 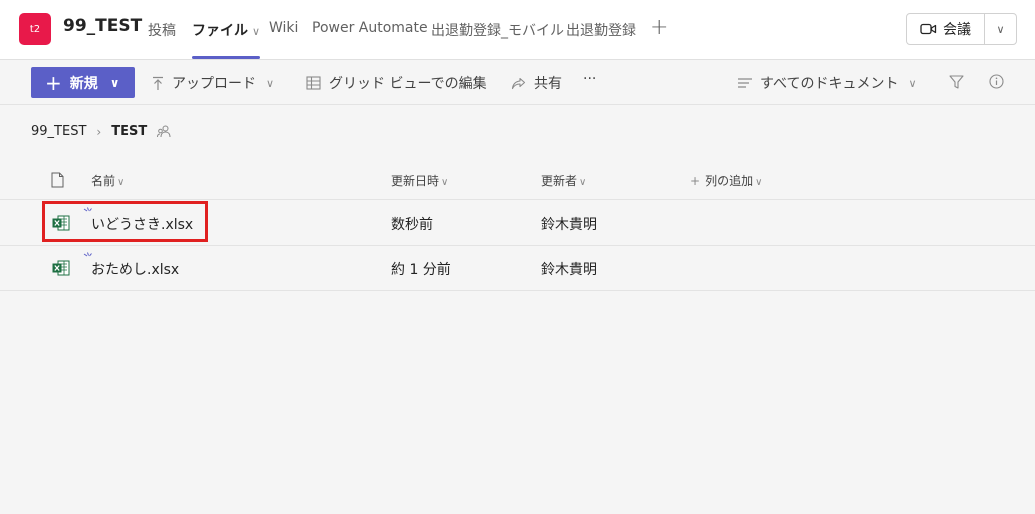 I want to click on info-icon, so click(x=996, y=81).